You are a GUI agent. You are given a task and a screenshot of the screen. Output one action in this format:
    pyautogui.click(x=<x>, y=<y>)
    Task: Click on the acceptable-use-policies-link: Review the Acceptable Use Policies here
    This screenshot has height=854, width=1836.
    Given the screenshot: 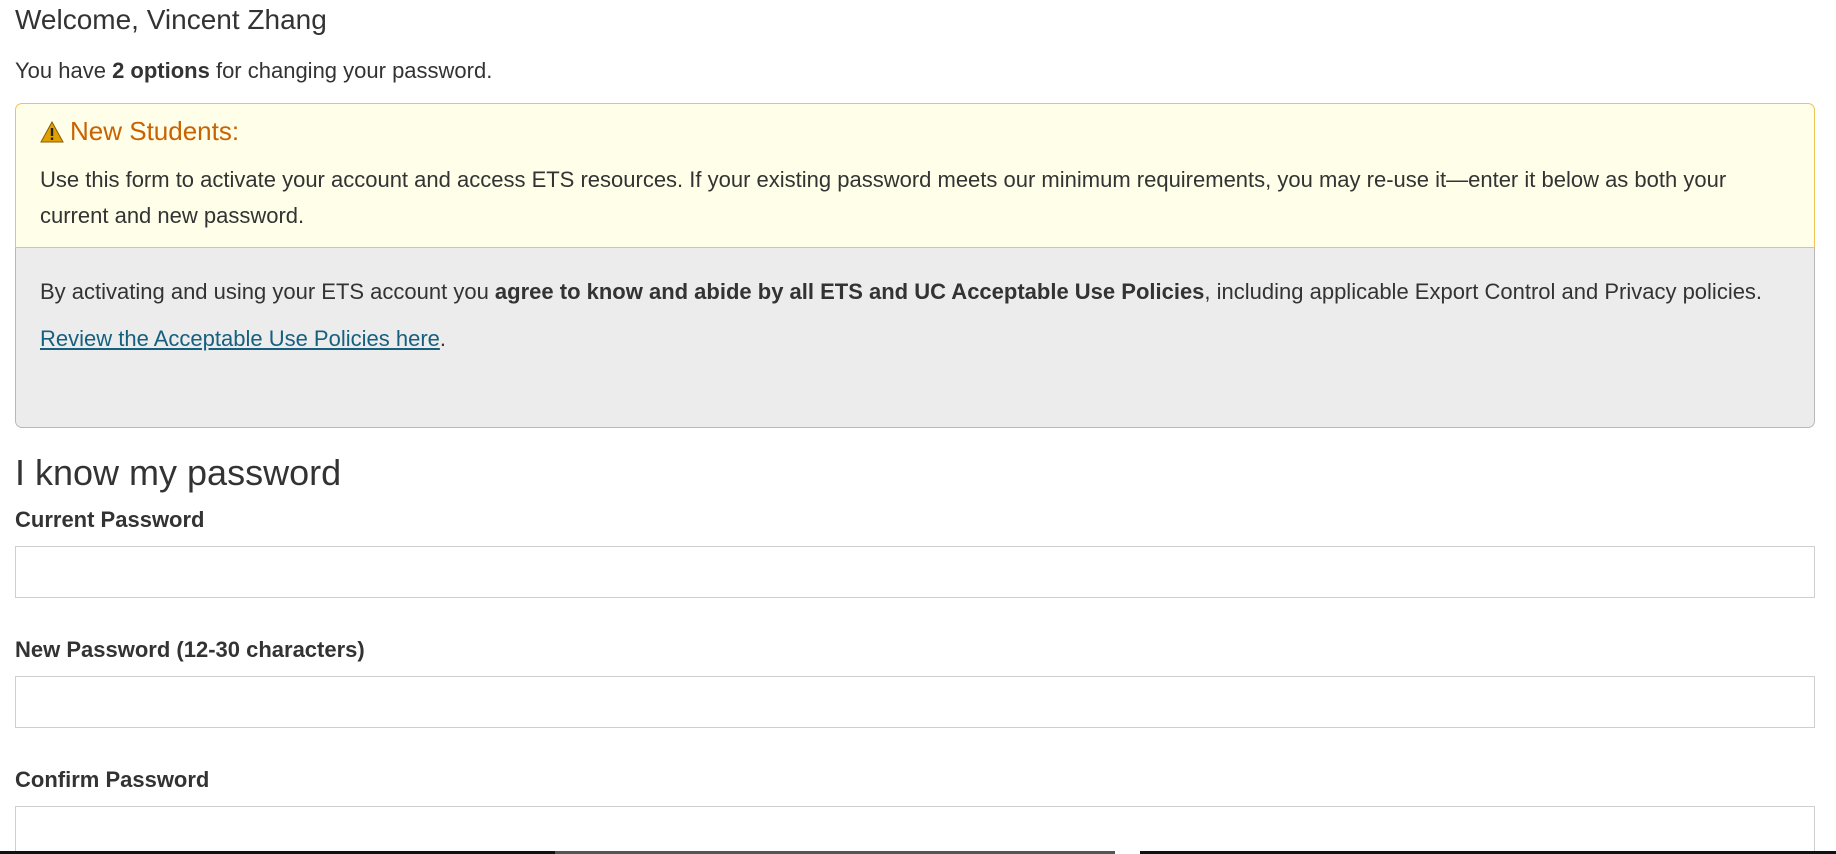 What is the action you would take?
    pyautogui.click(x=240, y=338)
    